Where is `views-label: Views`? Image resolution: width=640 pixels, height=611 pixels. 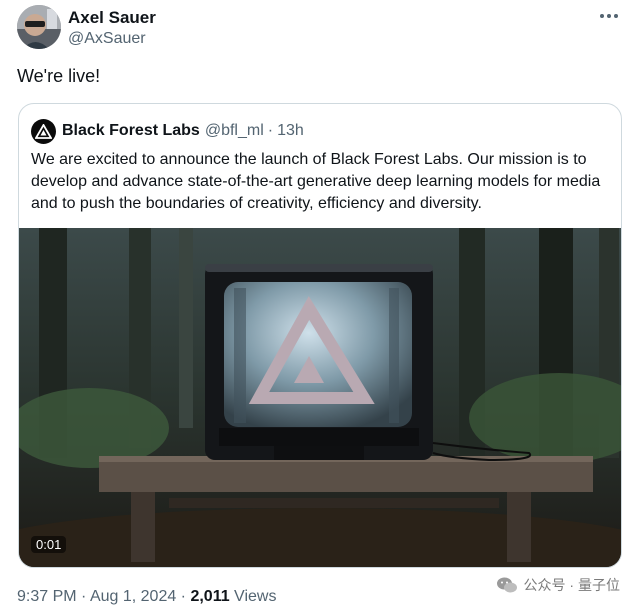
views-label: Views is located at coordinates (253, 596).